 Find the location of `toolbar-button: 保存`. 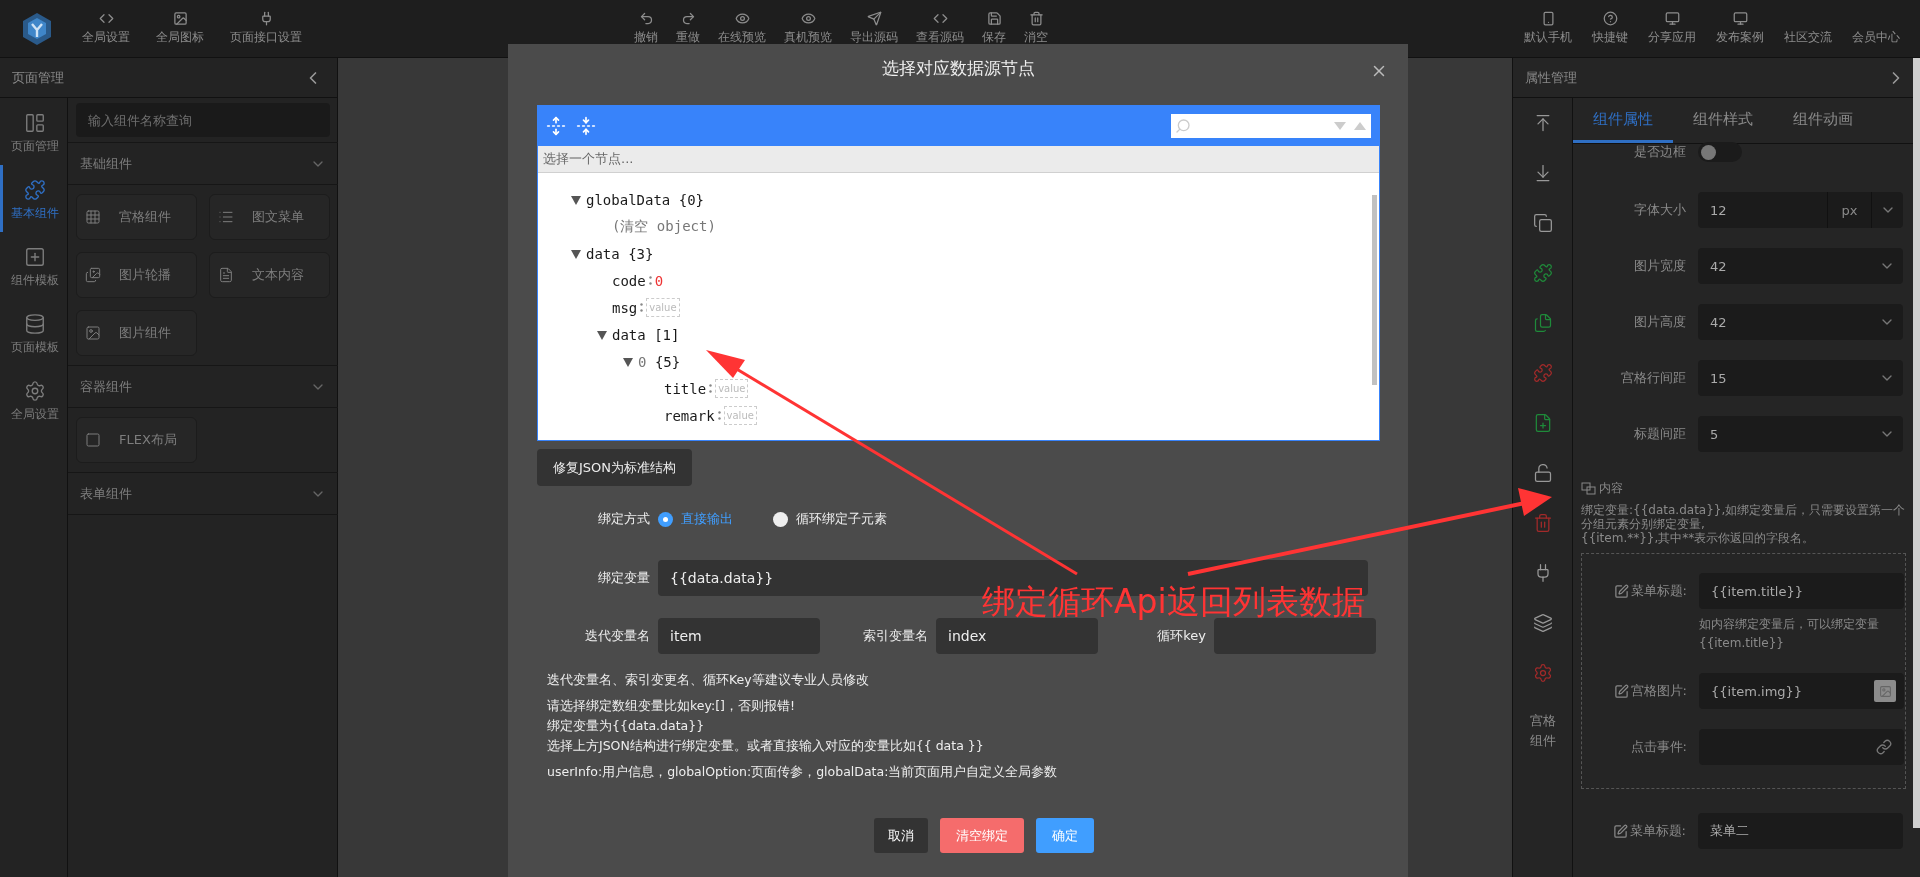

toolbar-button: 保存 is located at coordinates (994, 28).